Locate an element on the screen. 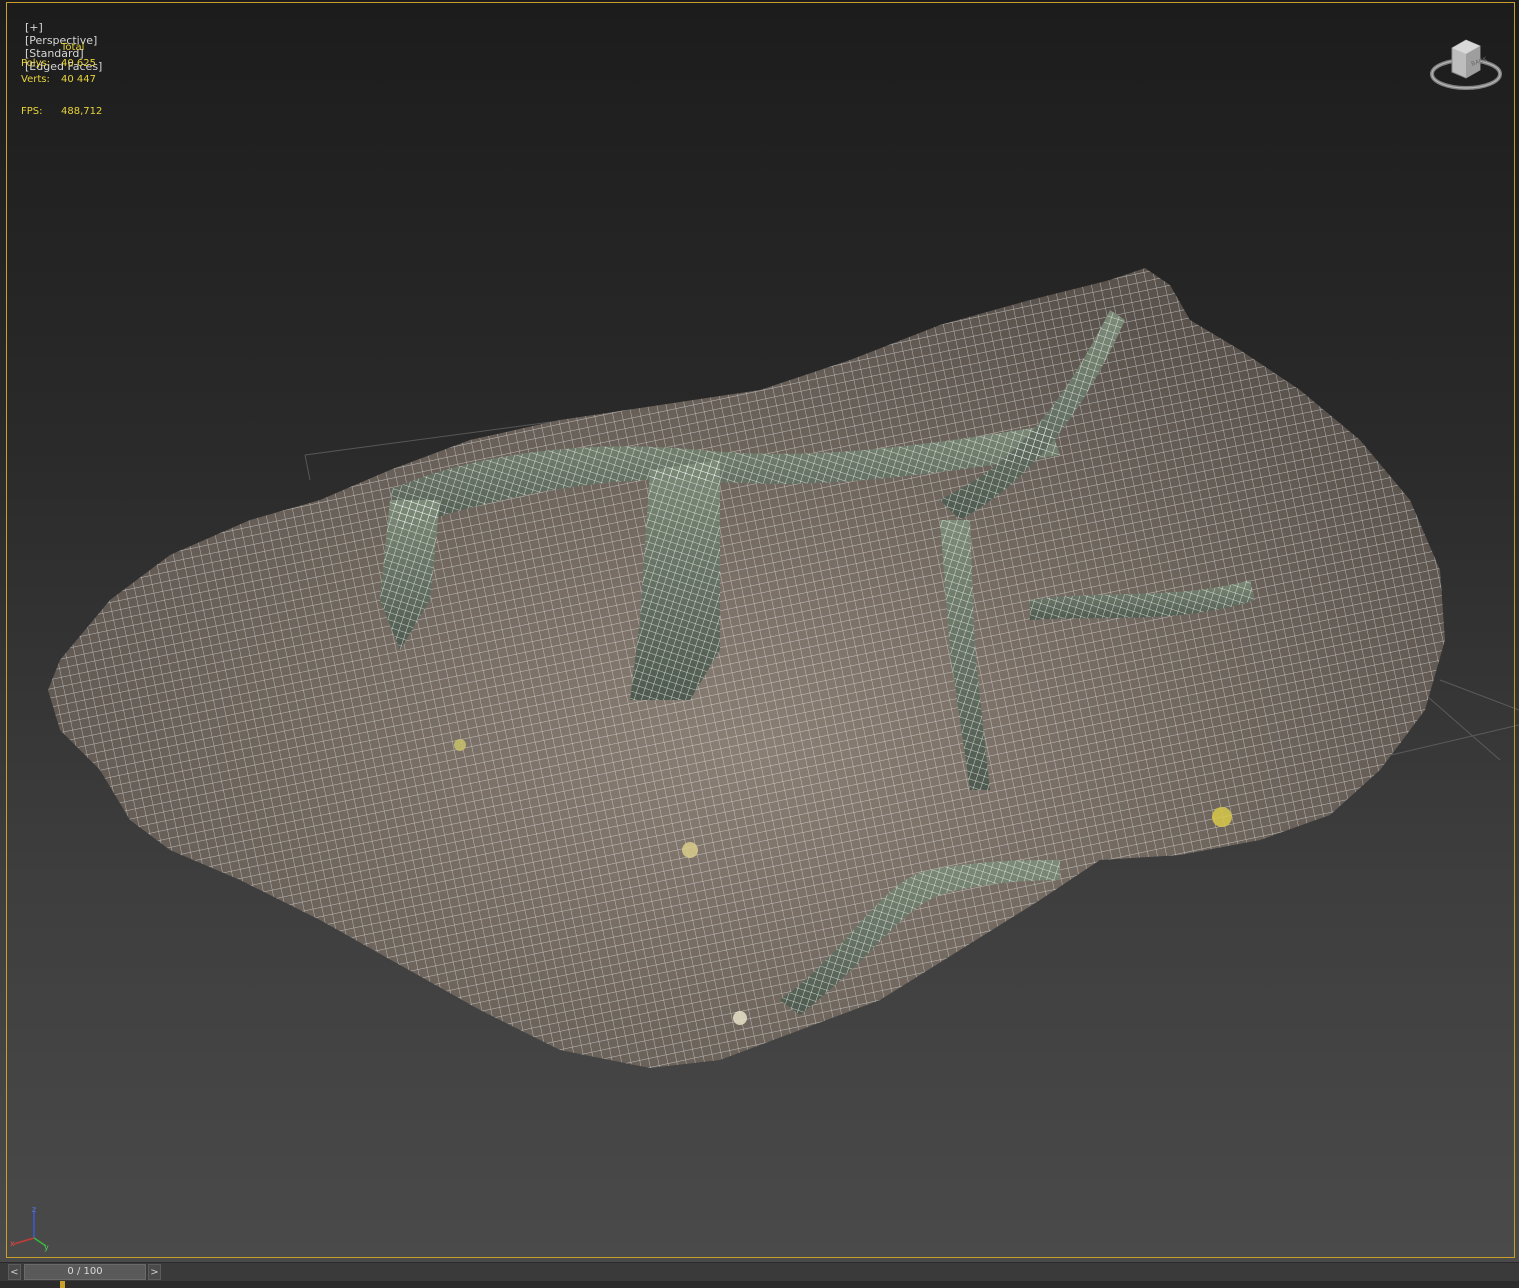  axis-x-label: x is located at coordinates (12, 1243).